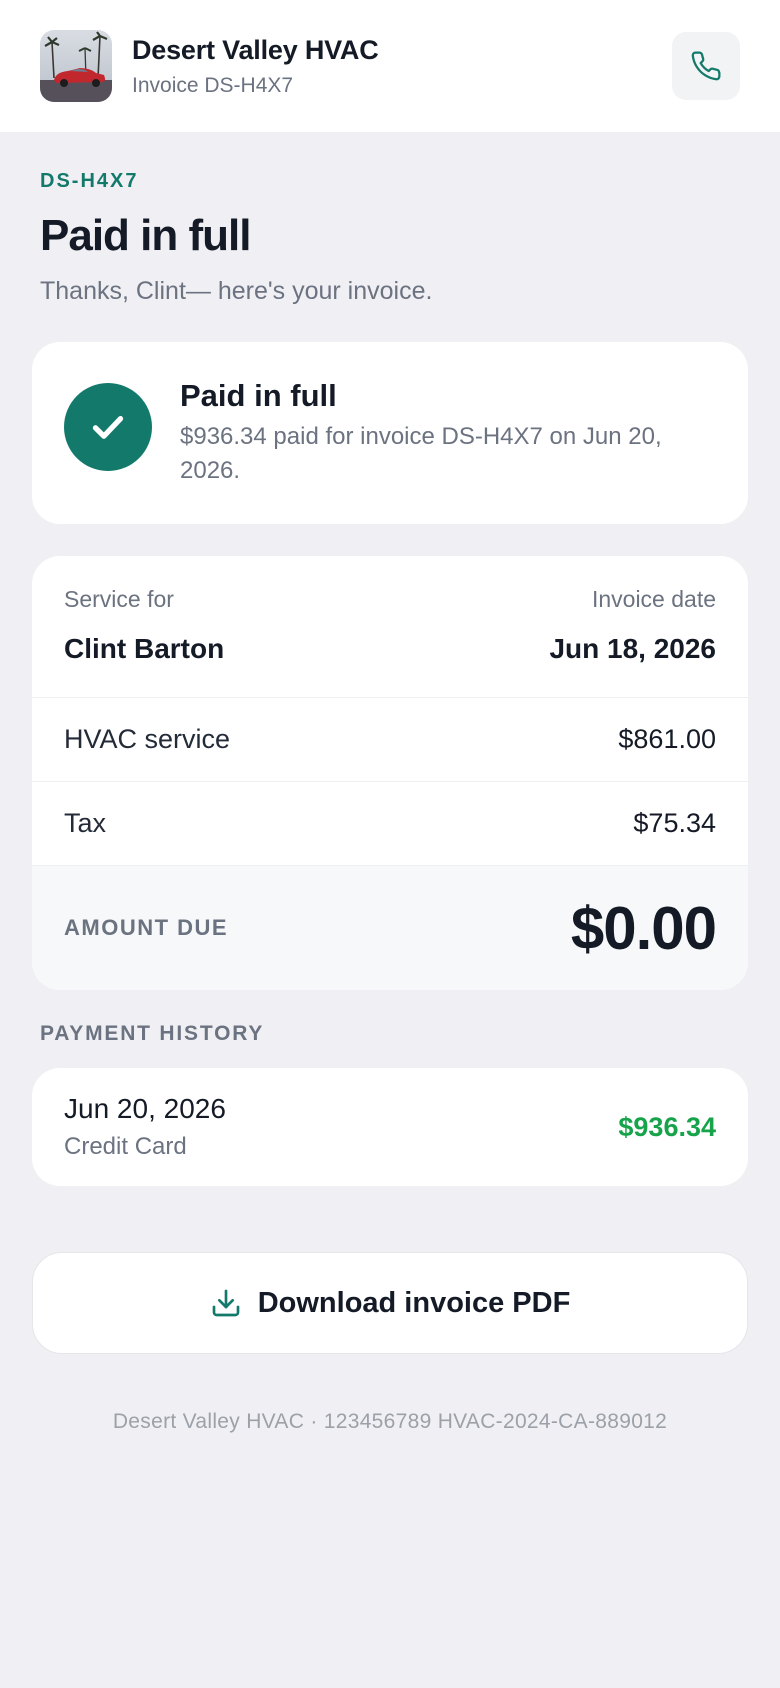 The height and width of the screenshot is (1688, 780). What do you see at coordinates (643, 928) in the screenshot?
I see `amount-due-value: $0.00` at bounding box center [643, 928].